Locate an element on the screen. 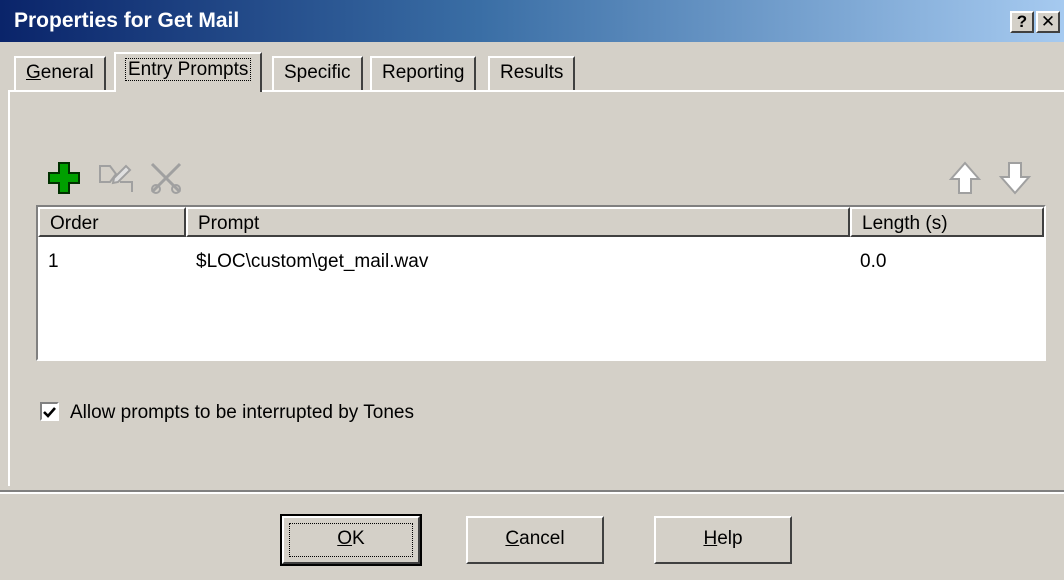 The width and height of the screenshot is (1064, 580). tab-specific: Specific is located at coordinates (317, 73).